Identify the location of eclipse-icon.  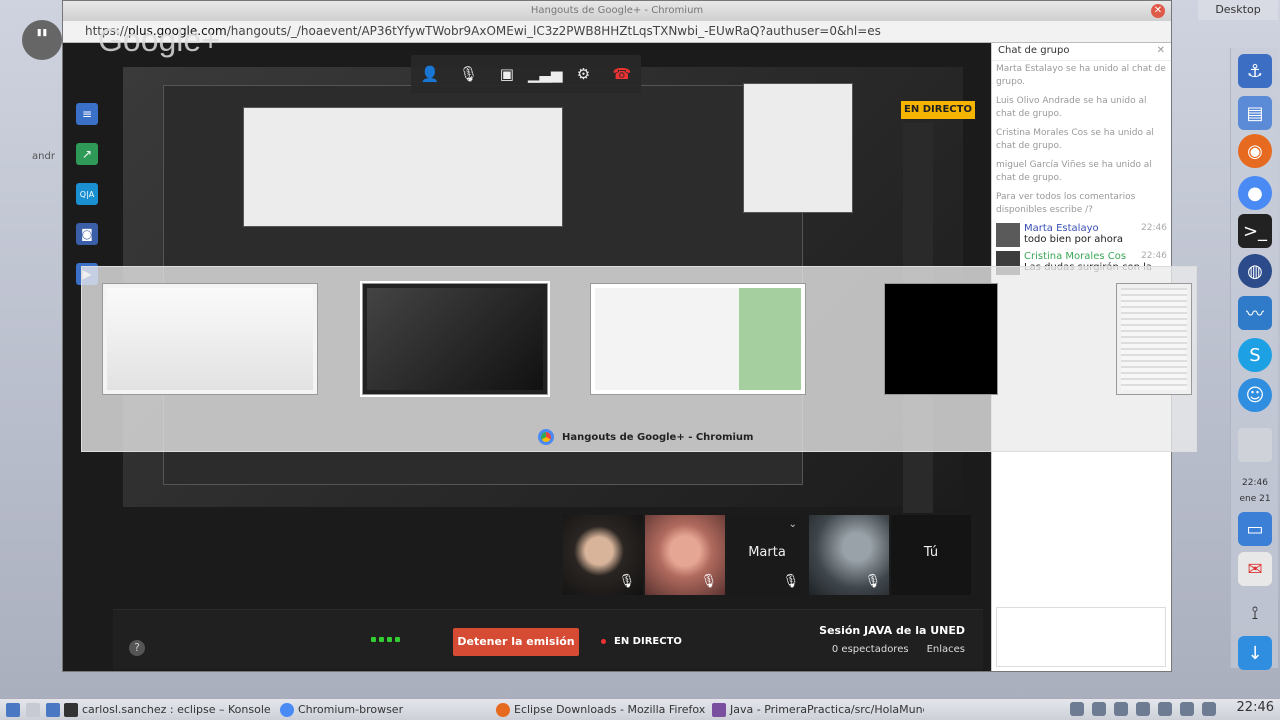
(719, 709).